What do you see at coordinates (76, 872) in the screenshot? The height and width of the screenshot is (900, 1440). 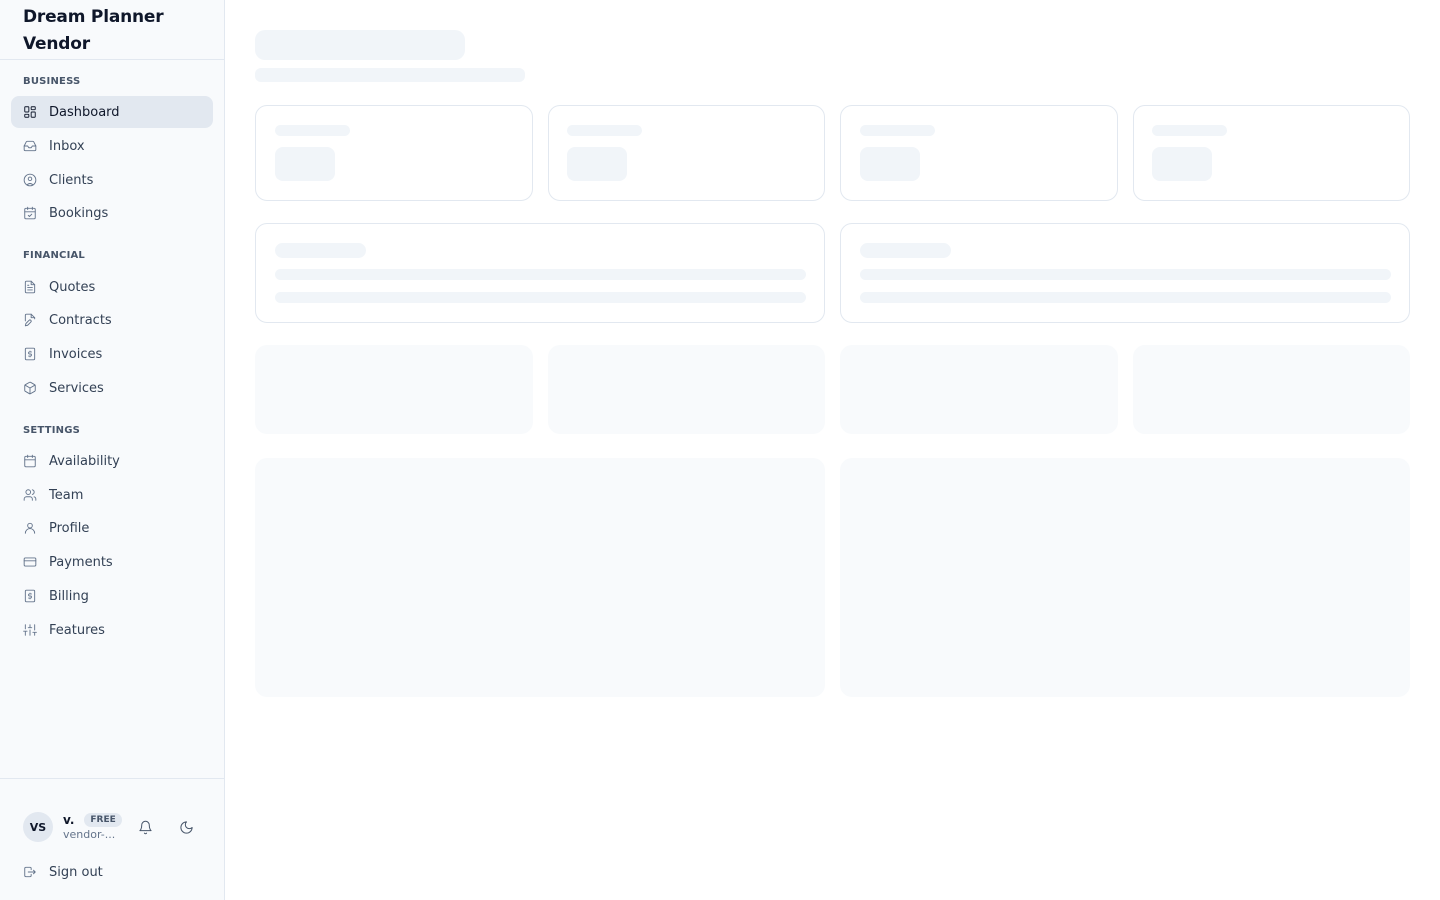 I see `sign-out-label: Sign out` at bounding box center [76, 872].